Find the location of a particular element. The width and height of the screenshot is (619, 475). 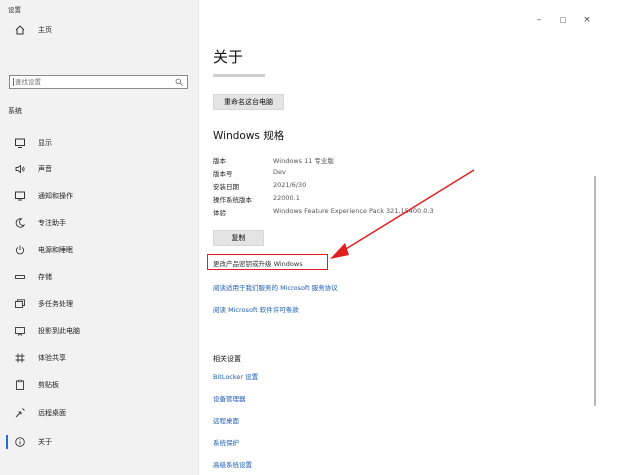

device-manager-link: 设备管理器 is located at coordinates (229, 398).